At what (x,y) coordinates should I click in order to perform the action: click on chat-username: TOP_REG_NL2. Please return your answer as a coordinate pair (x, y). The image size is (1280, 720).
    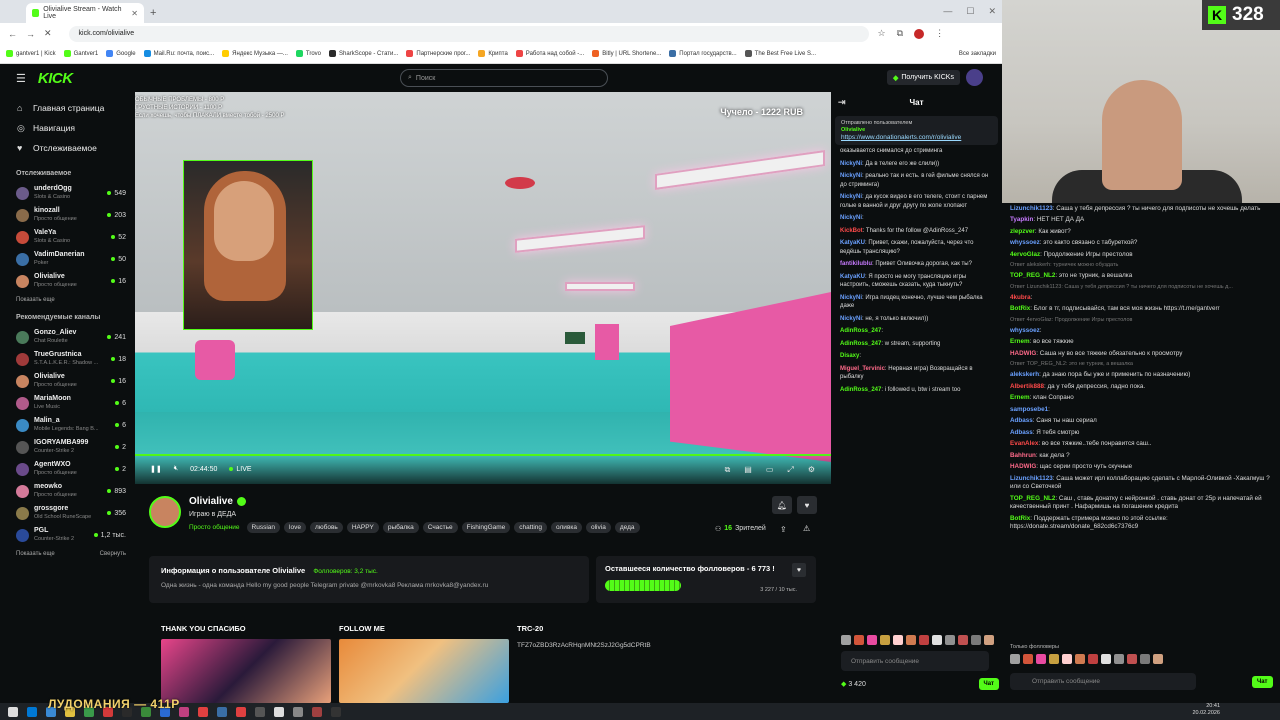
    Looking at the image, I should click on (1032, 498).